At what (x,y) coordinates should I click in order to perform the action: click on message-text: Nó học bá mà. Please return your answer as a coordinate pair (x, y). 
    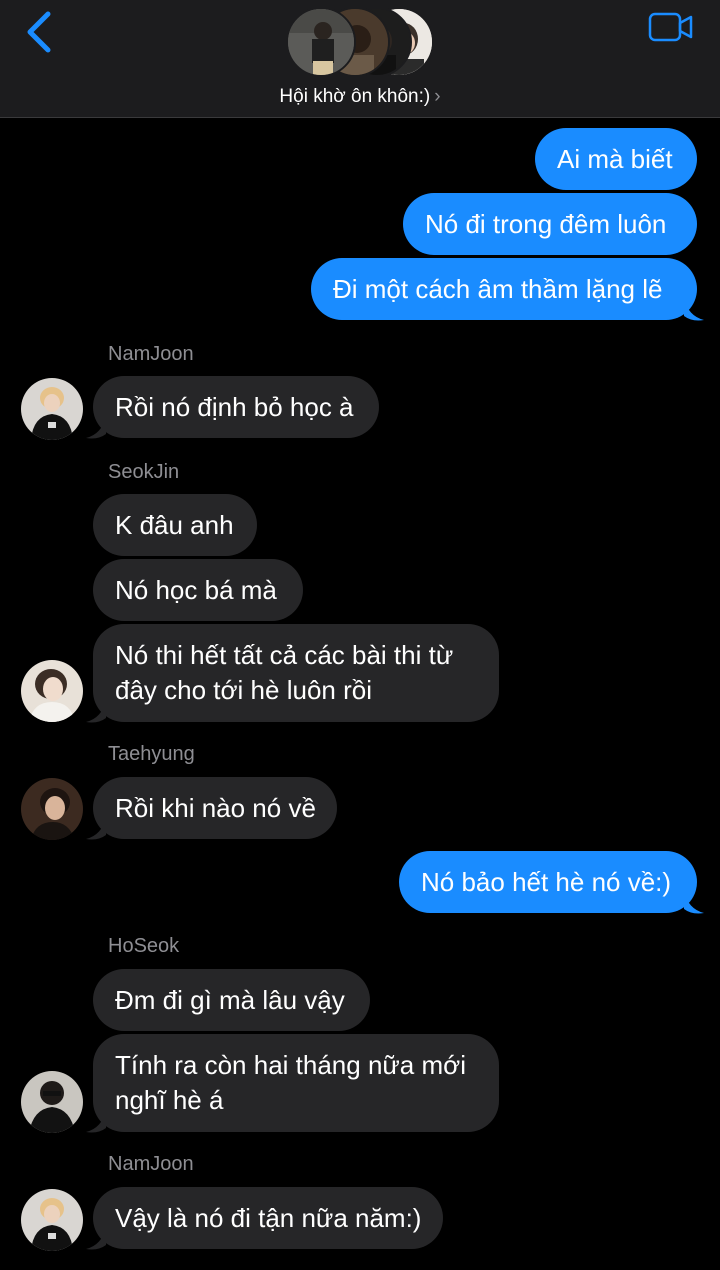
    Looking at the image, I should click on (196, 590).